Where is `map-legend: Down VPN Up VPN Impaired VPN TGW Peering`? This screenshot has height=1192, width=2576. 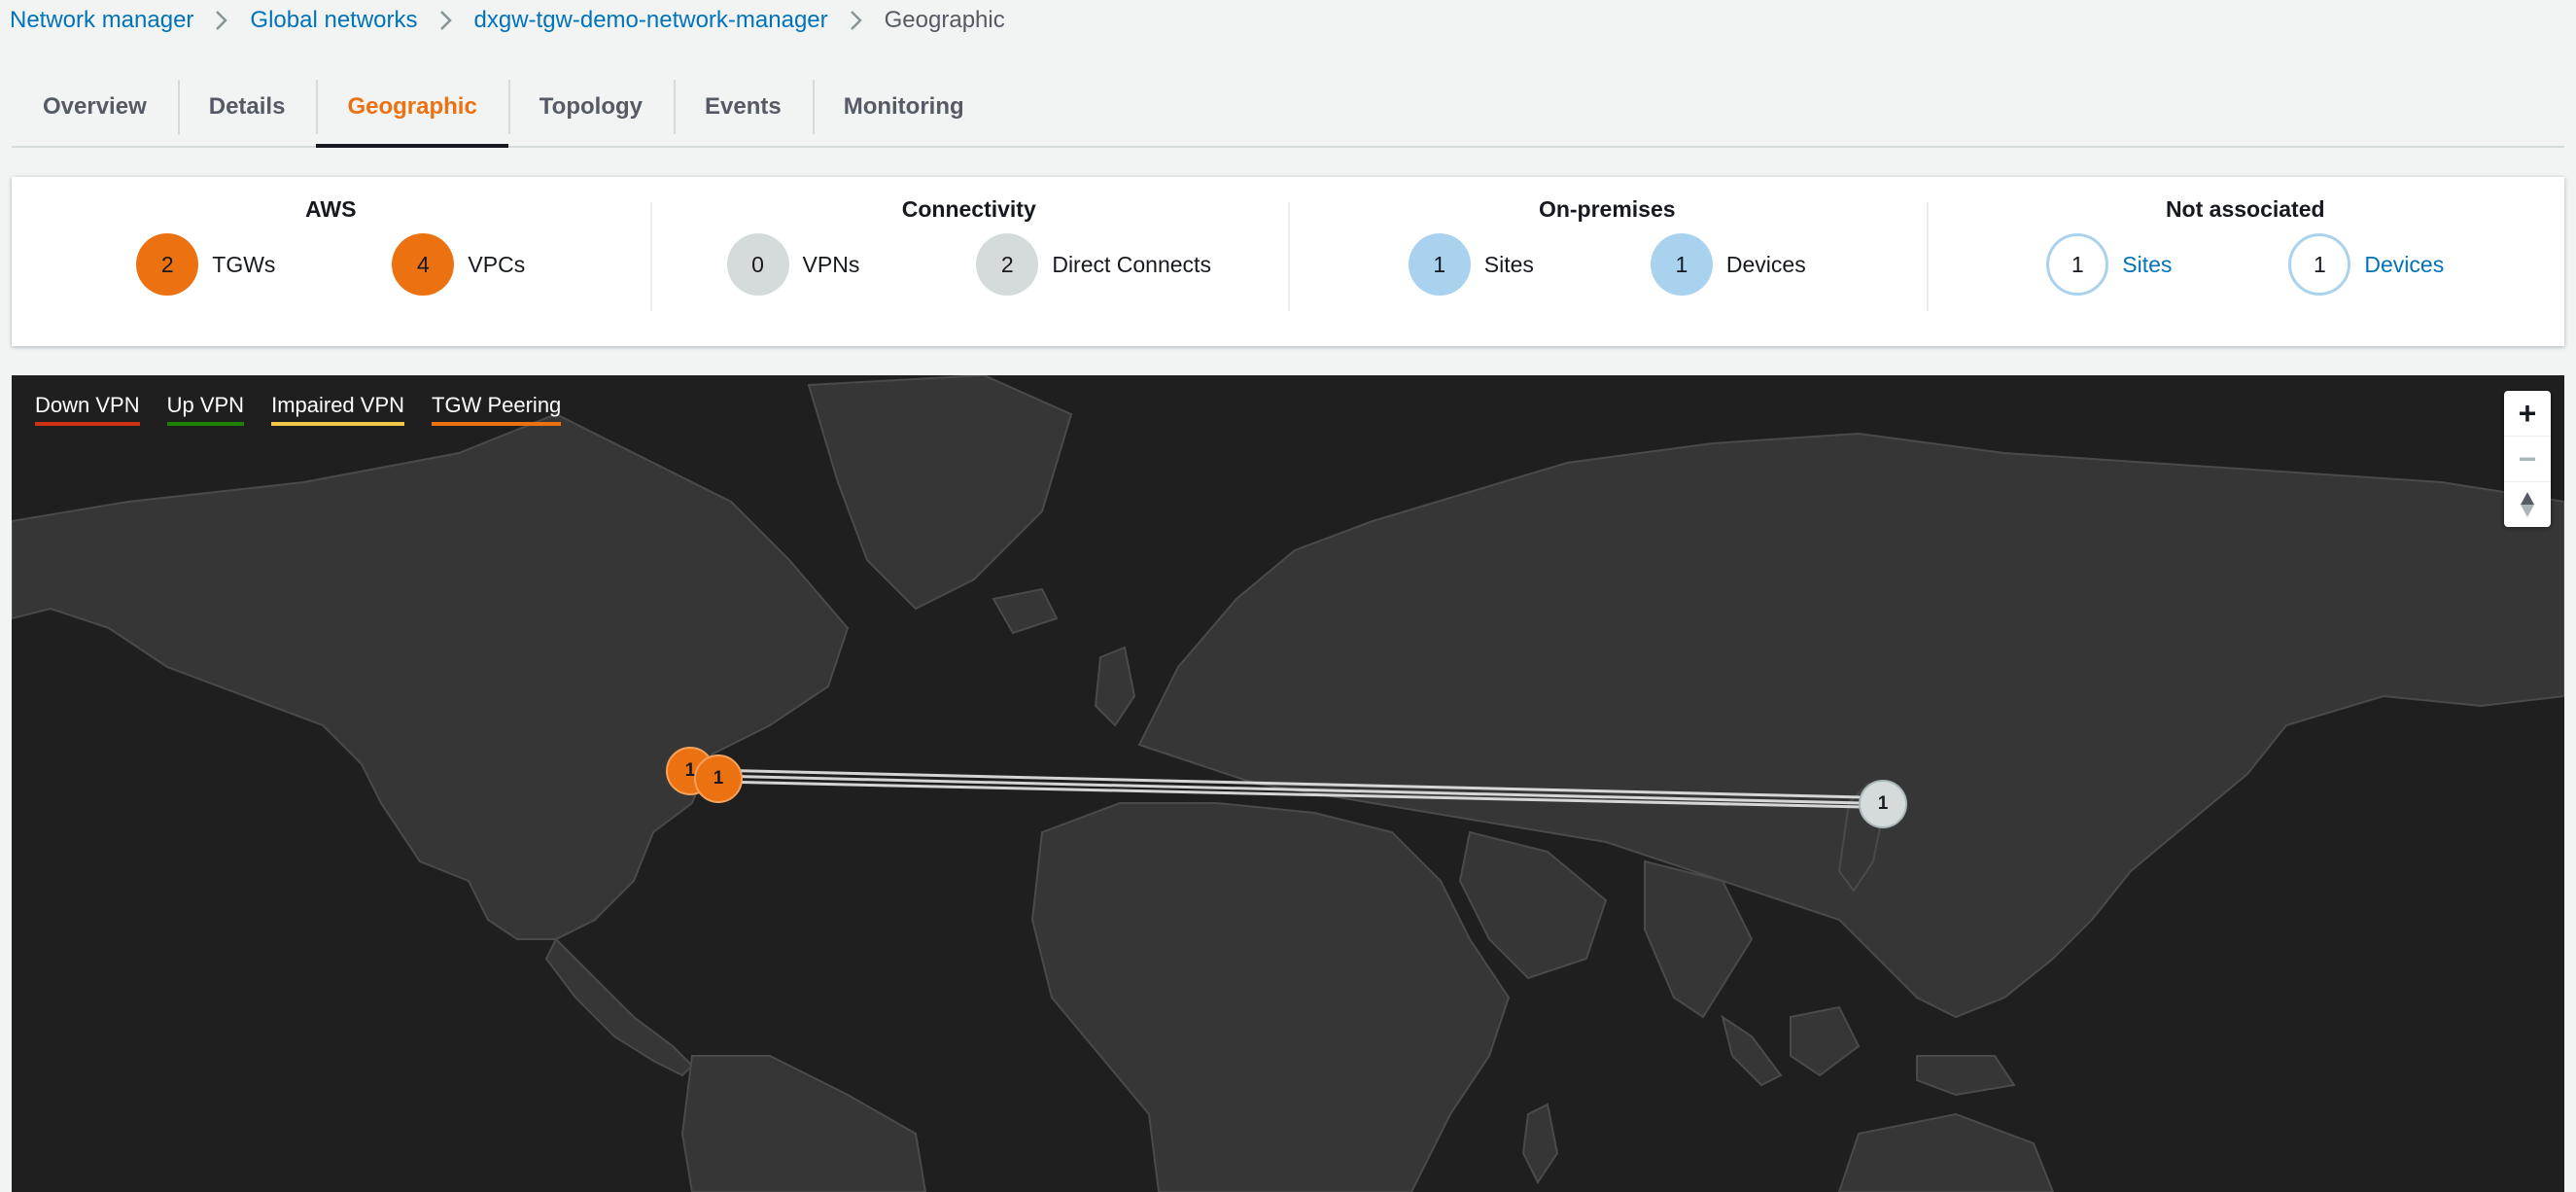
map-legend: Down VPN Up VPN Impaired VPN TGW Peering is located at coordinates (298, 409).